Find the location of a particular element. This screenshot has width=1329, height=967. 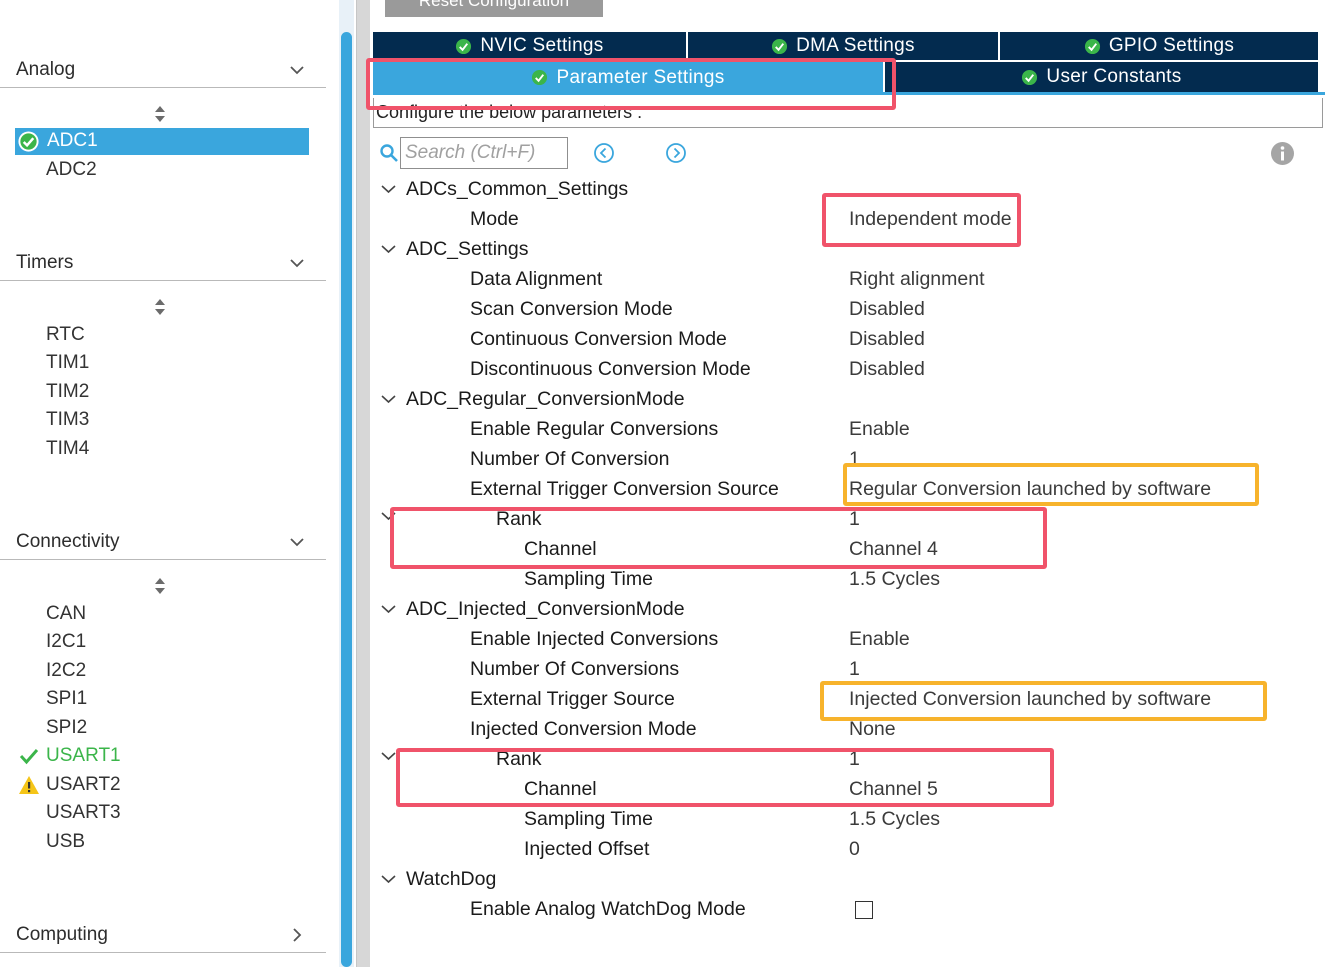

tree-group-adcs-common-settings: ADCs_Common_Settings is located at coordinates (664, 190).